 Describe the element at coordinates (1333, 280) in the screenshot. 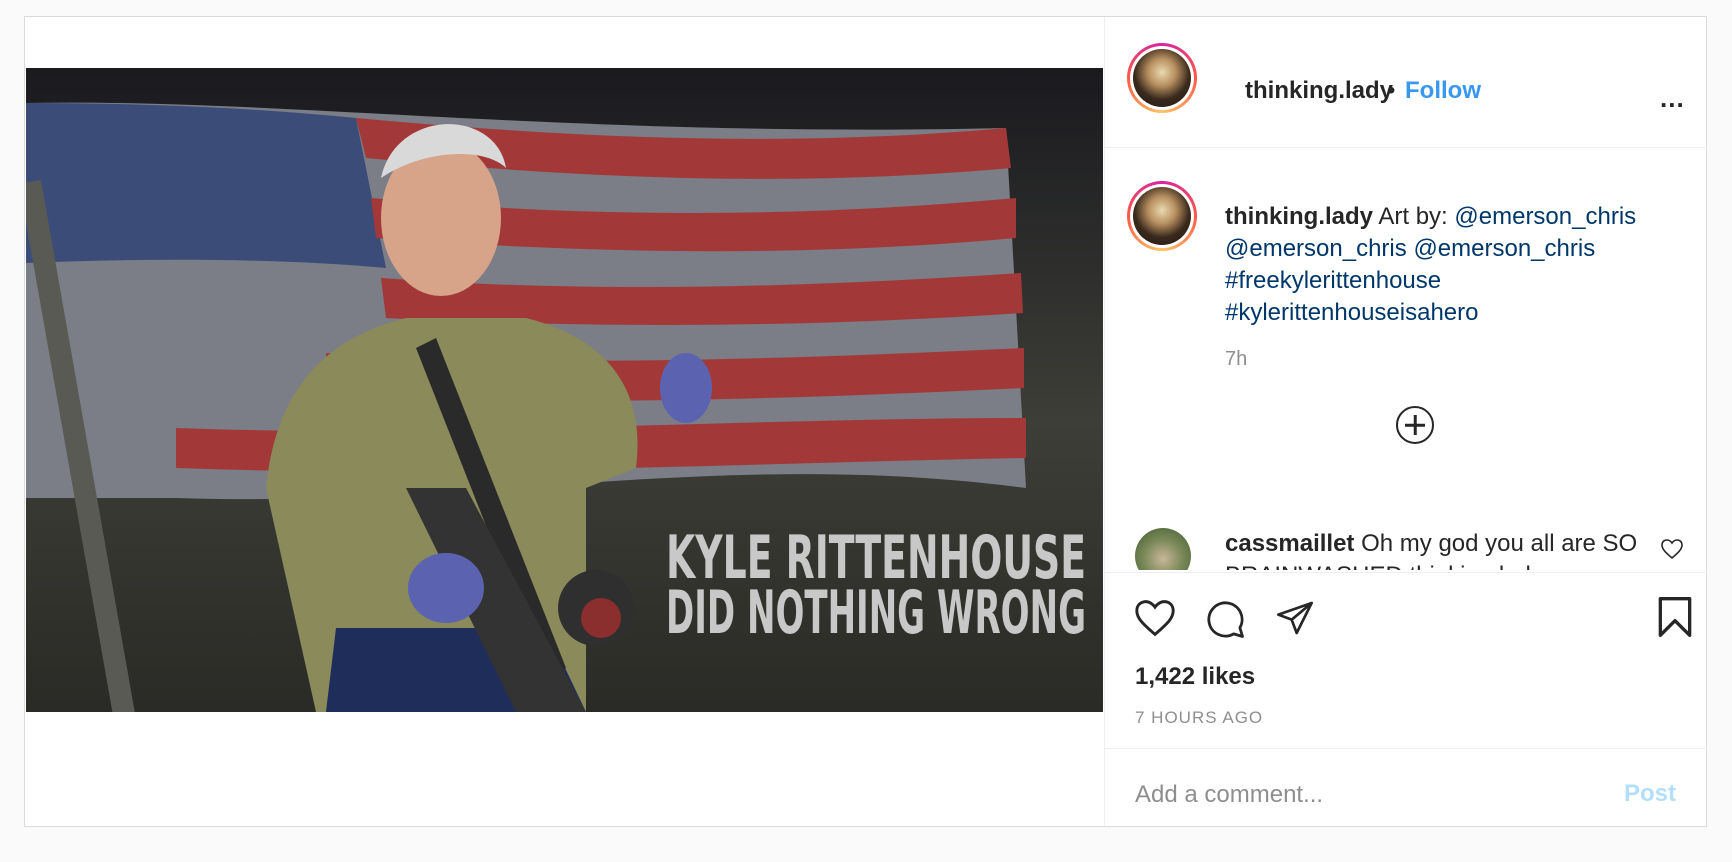

I see `hashtag-link: #freekylerittenhouse` at that location.